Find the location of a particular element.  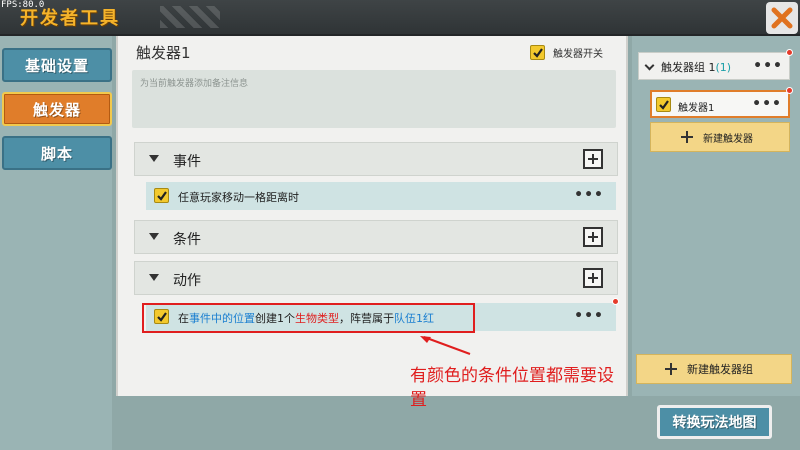

trigger-group-item: 触发器组 1(1) ••• is located at coordinates (715, 64).